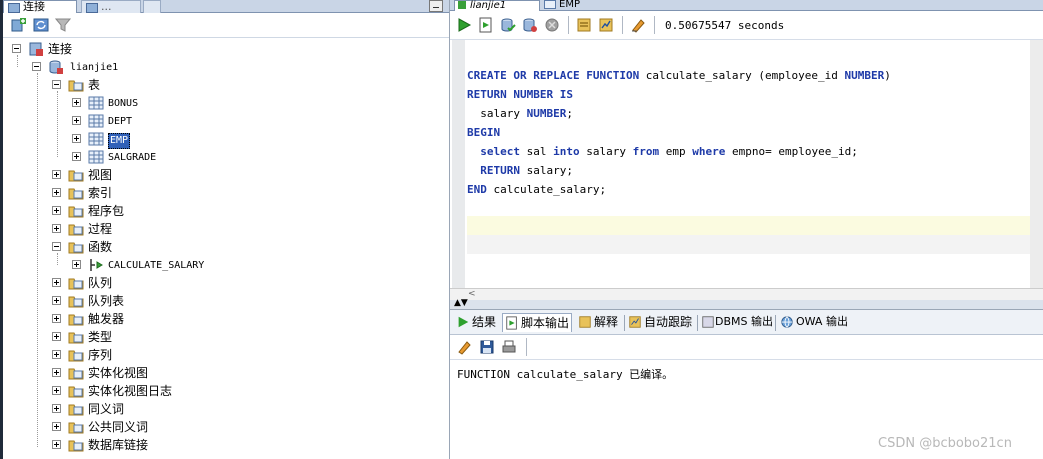 The image size is (1043, 459). Describe the element at coordinates (222, 265) in the screenshot. I see `tree-function: CALCULATE_SALARY` at that location.